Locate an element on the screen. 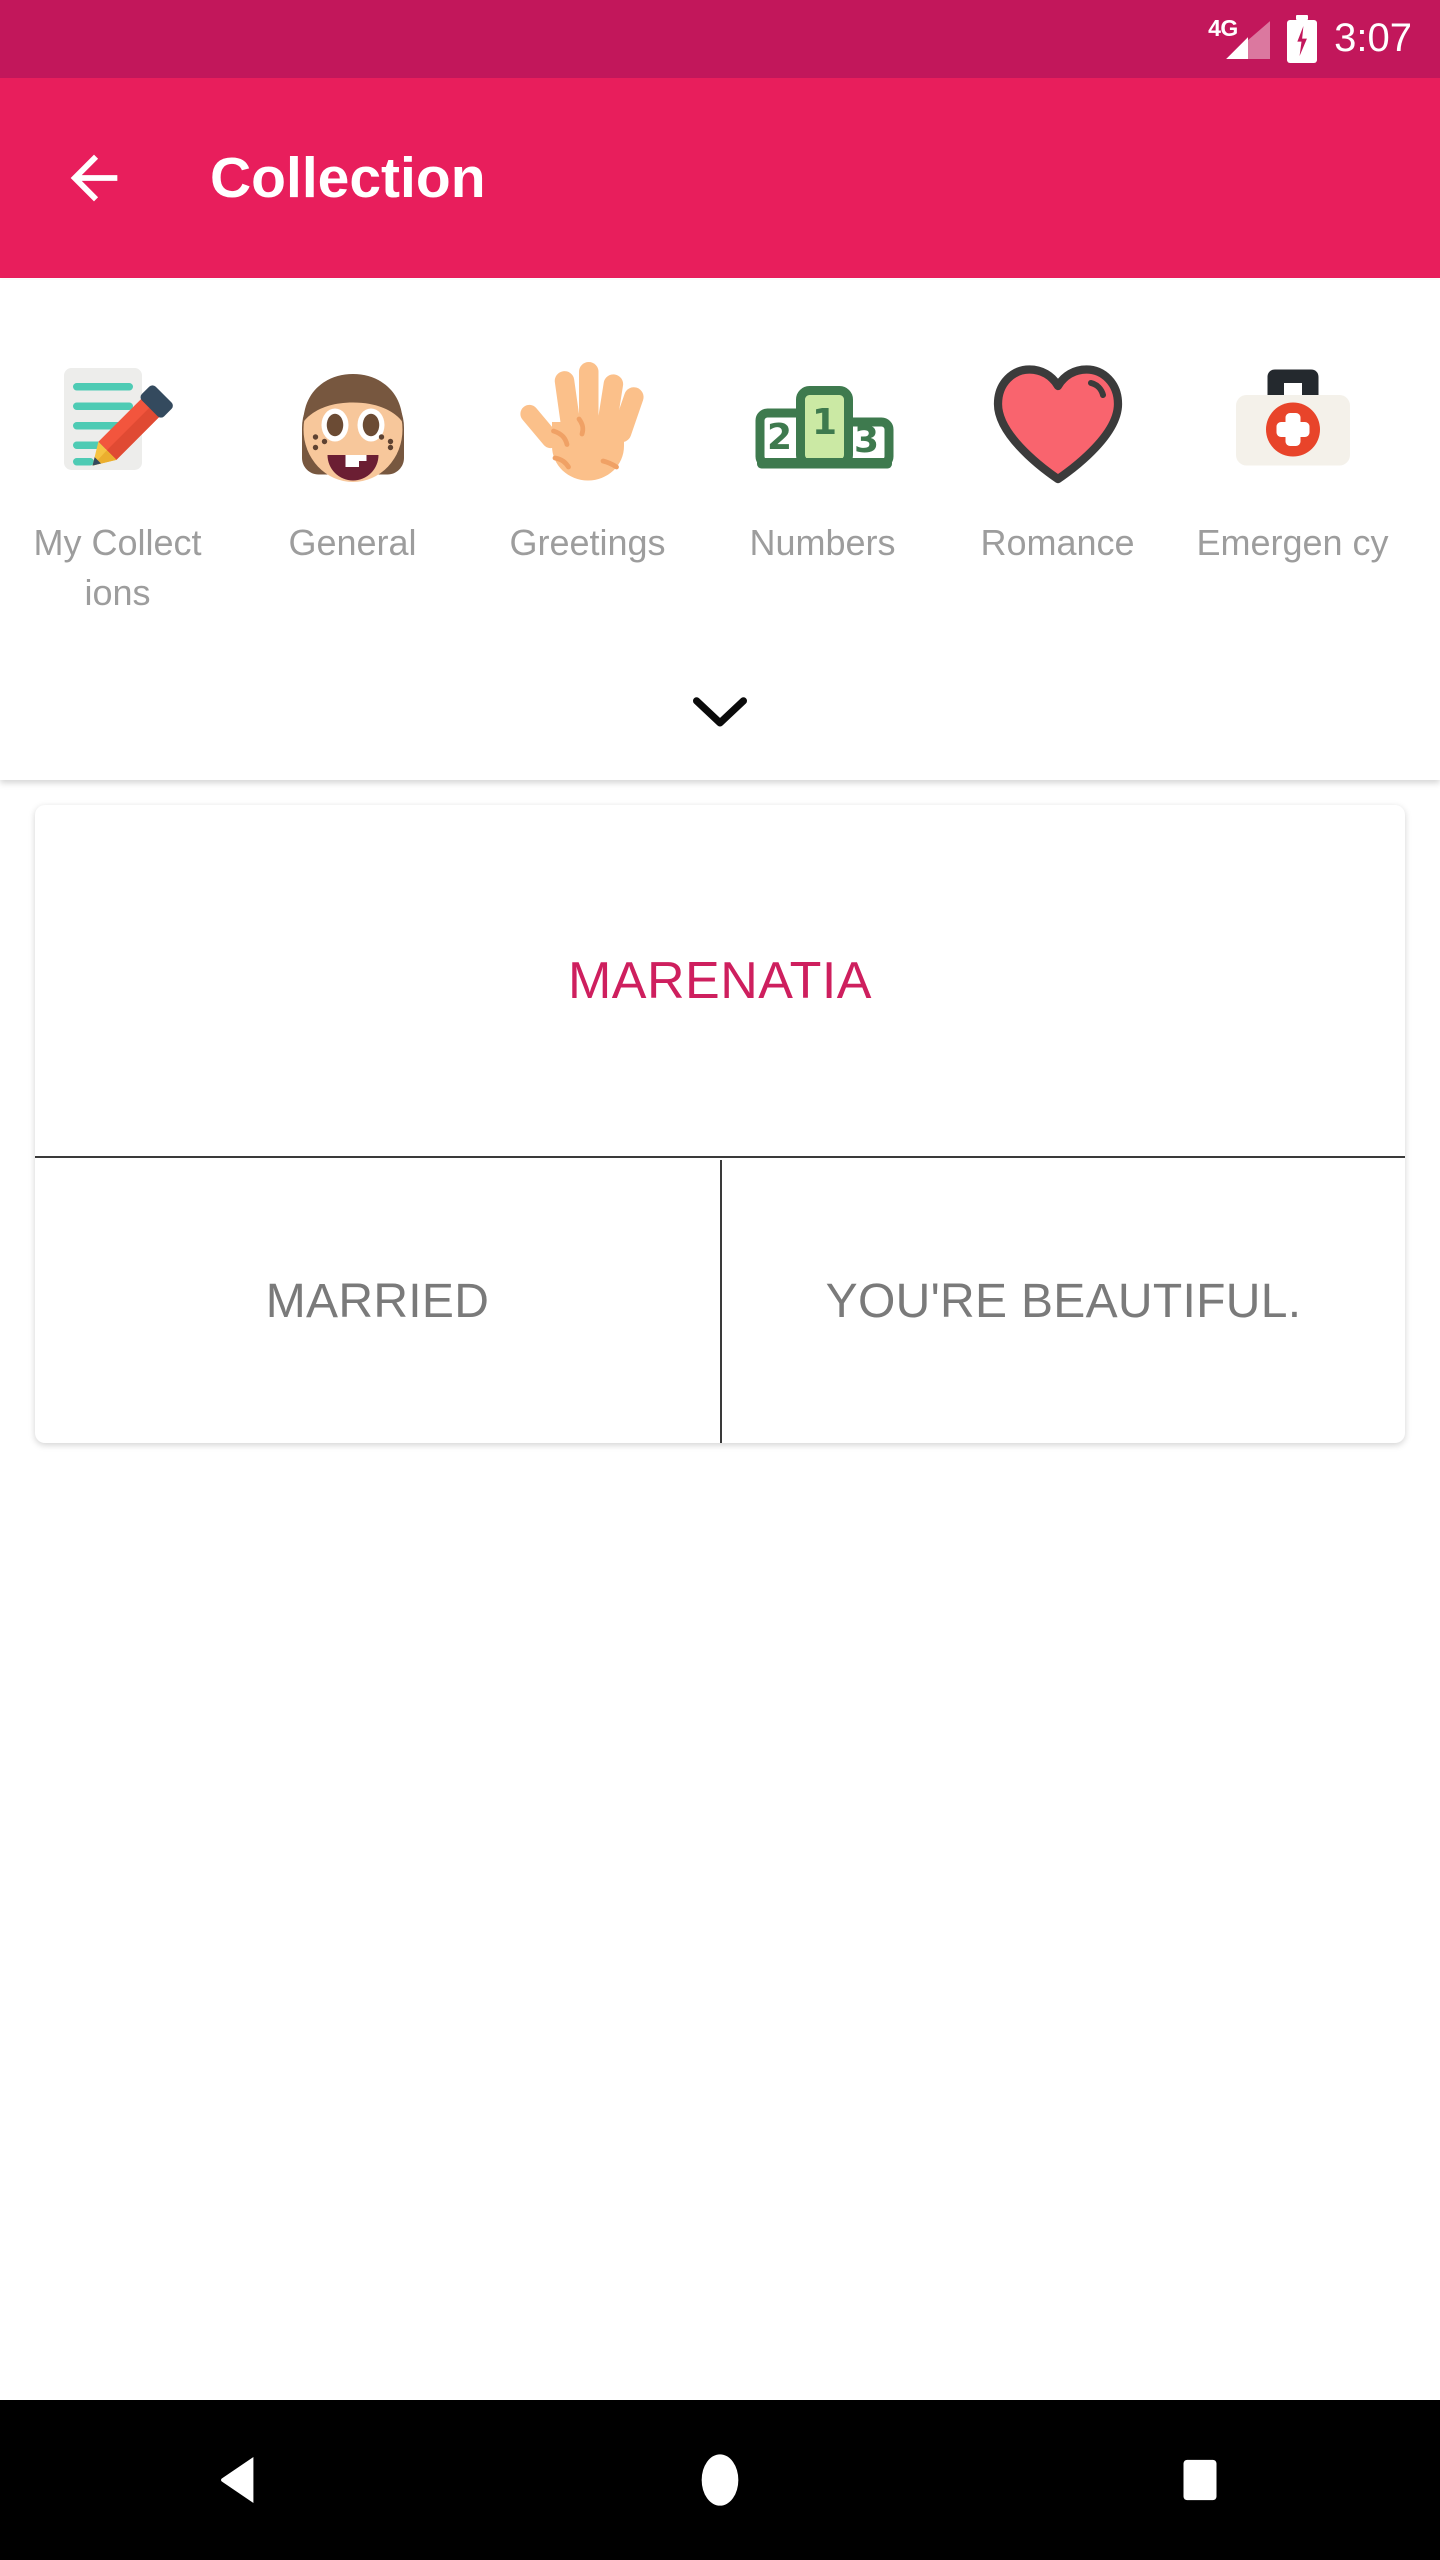  nav-home-button is located at coordinates (720, 2480).